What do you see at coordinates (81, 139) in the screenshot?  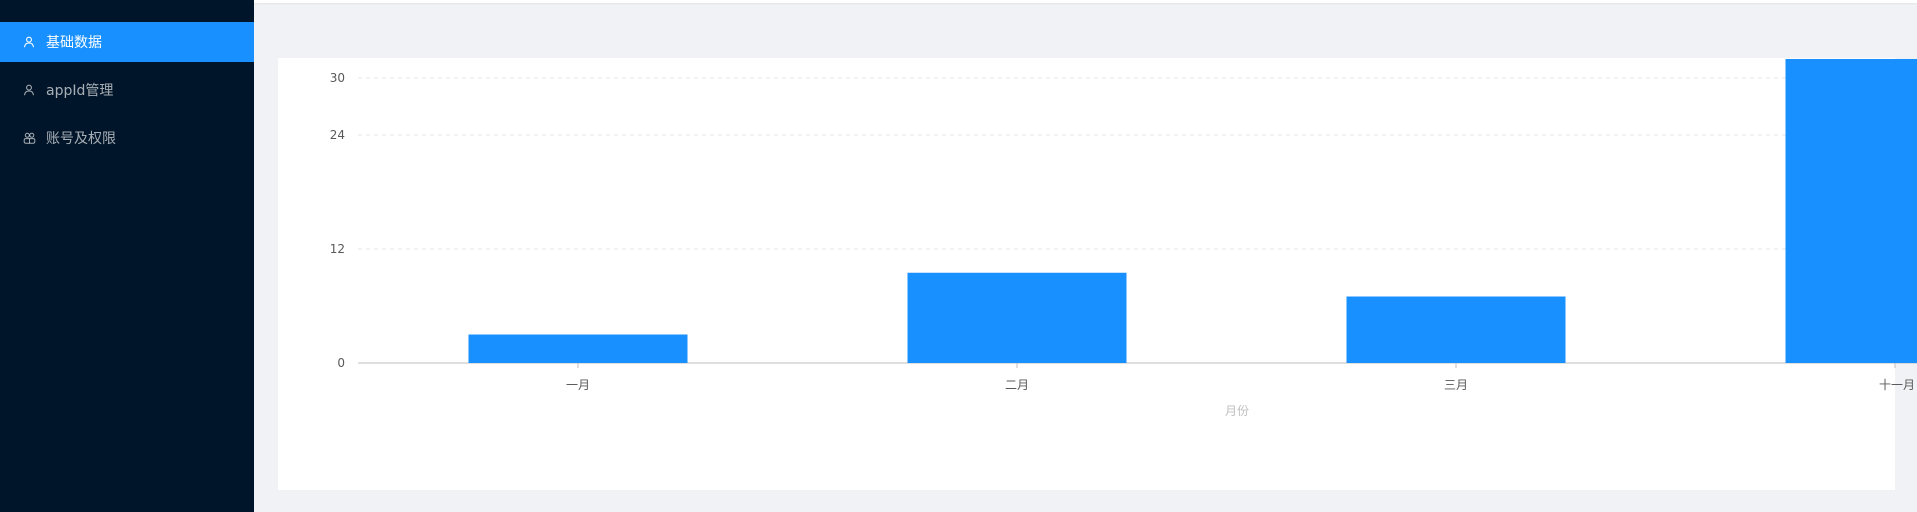 I see `sidebar-item-label: 账号及权限` at bounding box center [81, 139].